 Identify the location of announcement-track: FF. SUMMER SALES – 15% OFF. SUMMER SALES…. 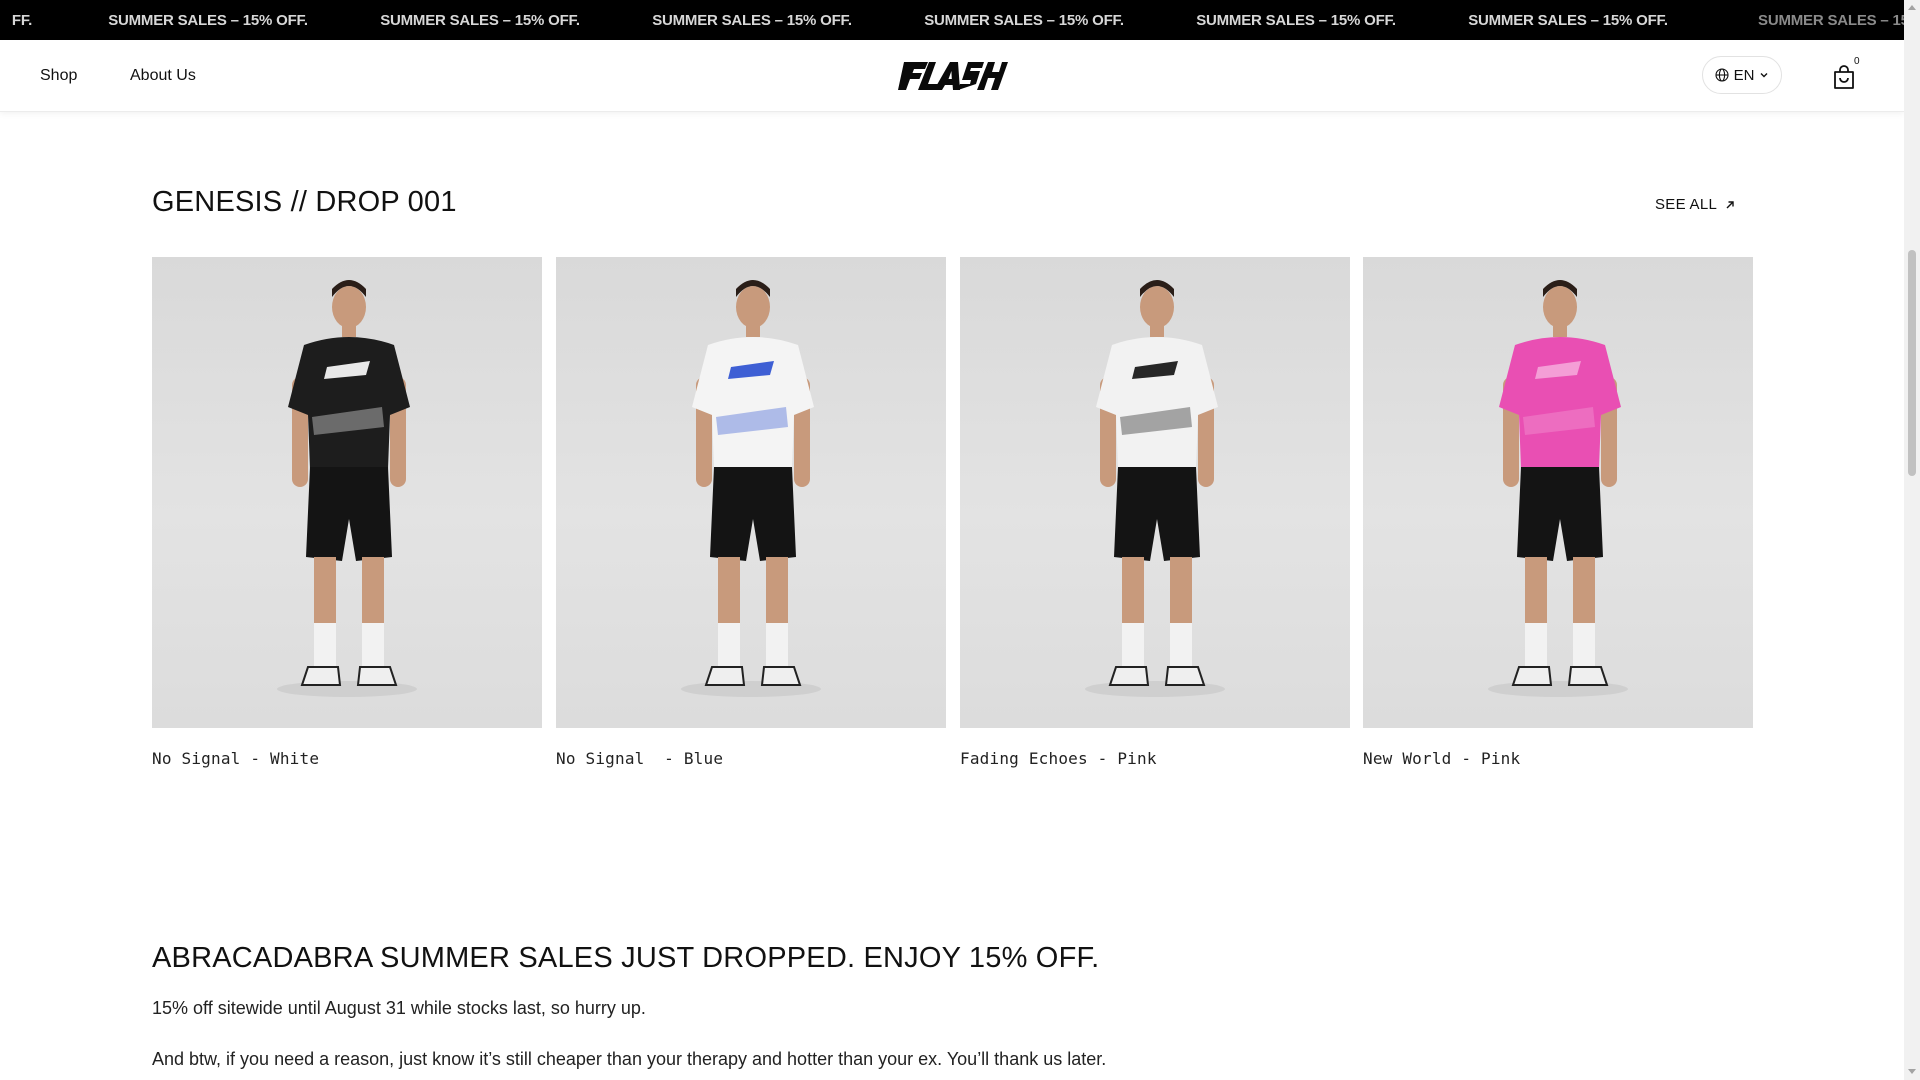
(952, 20).